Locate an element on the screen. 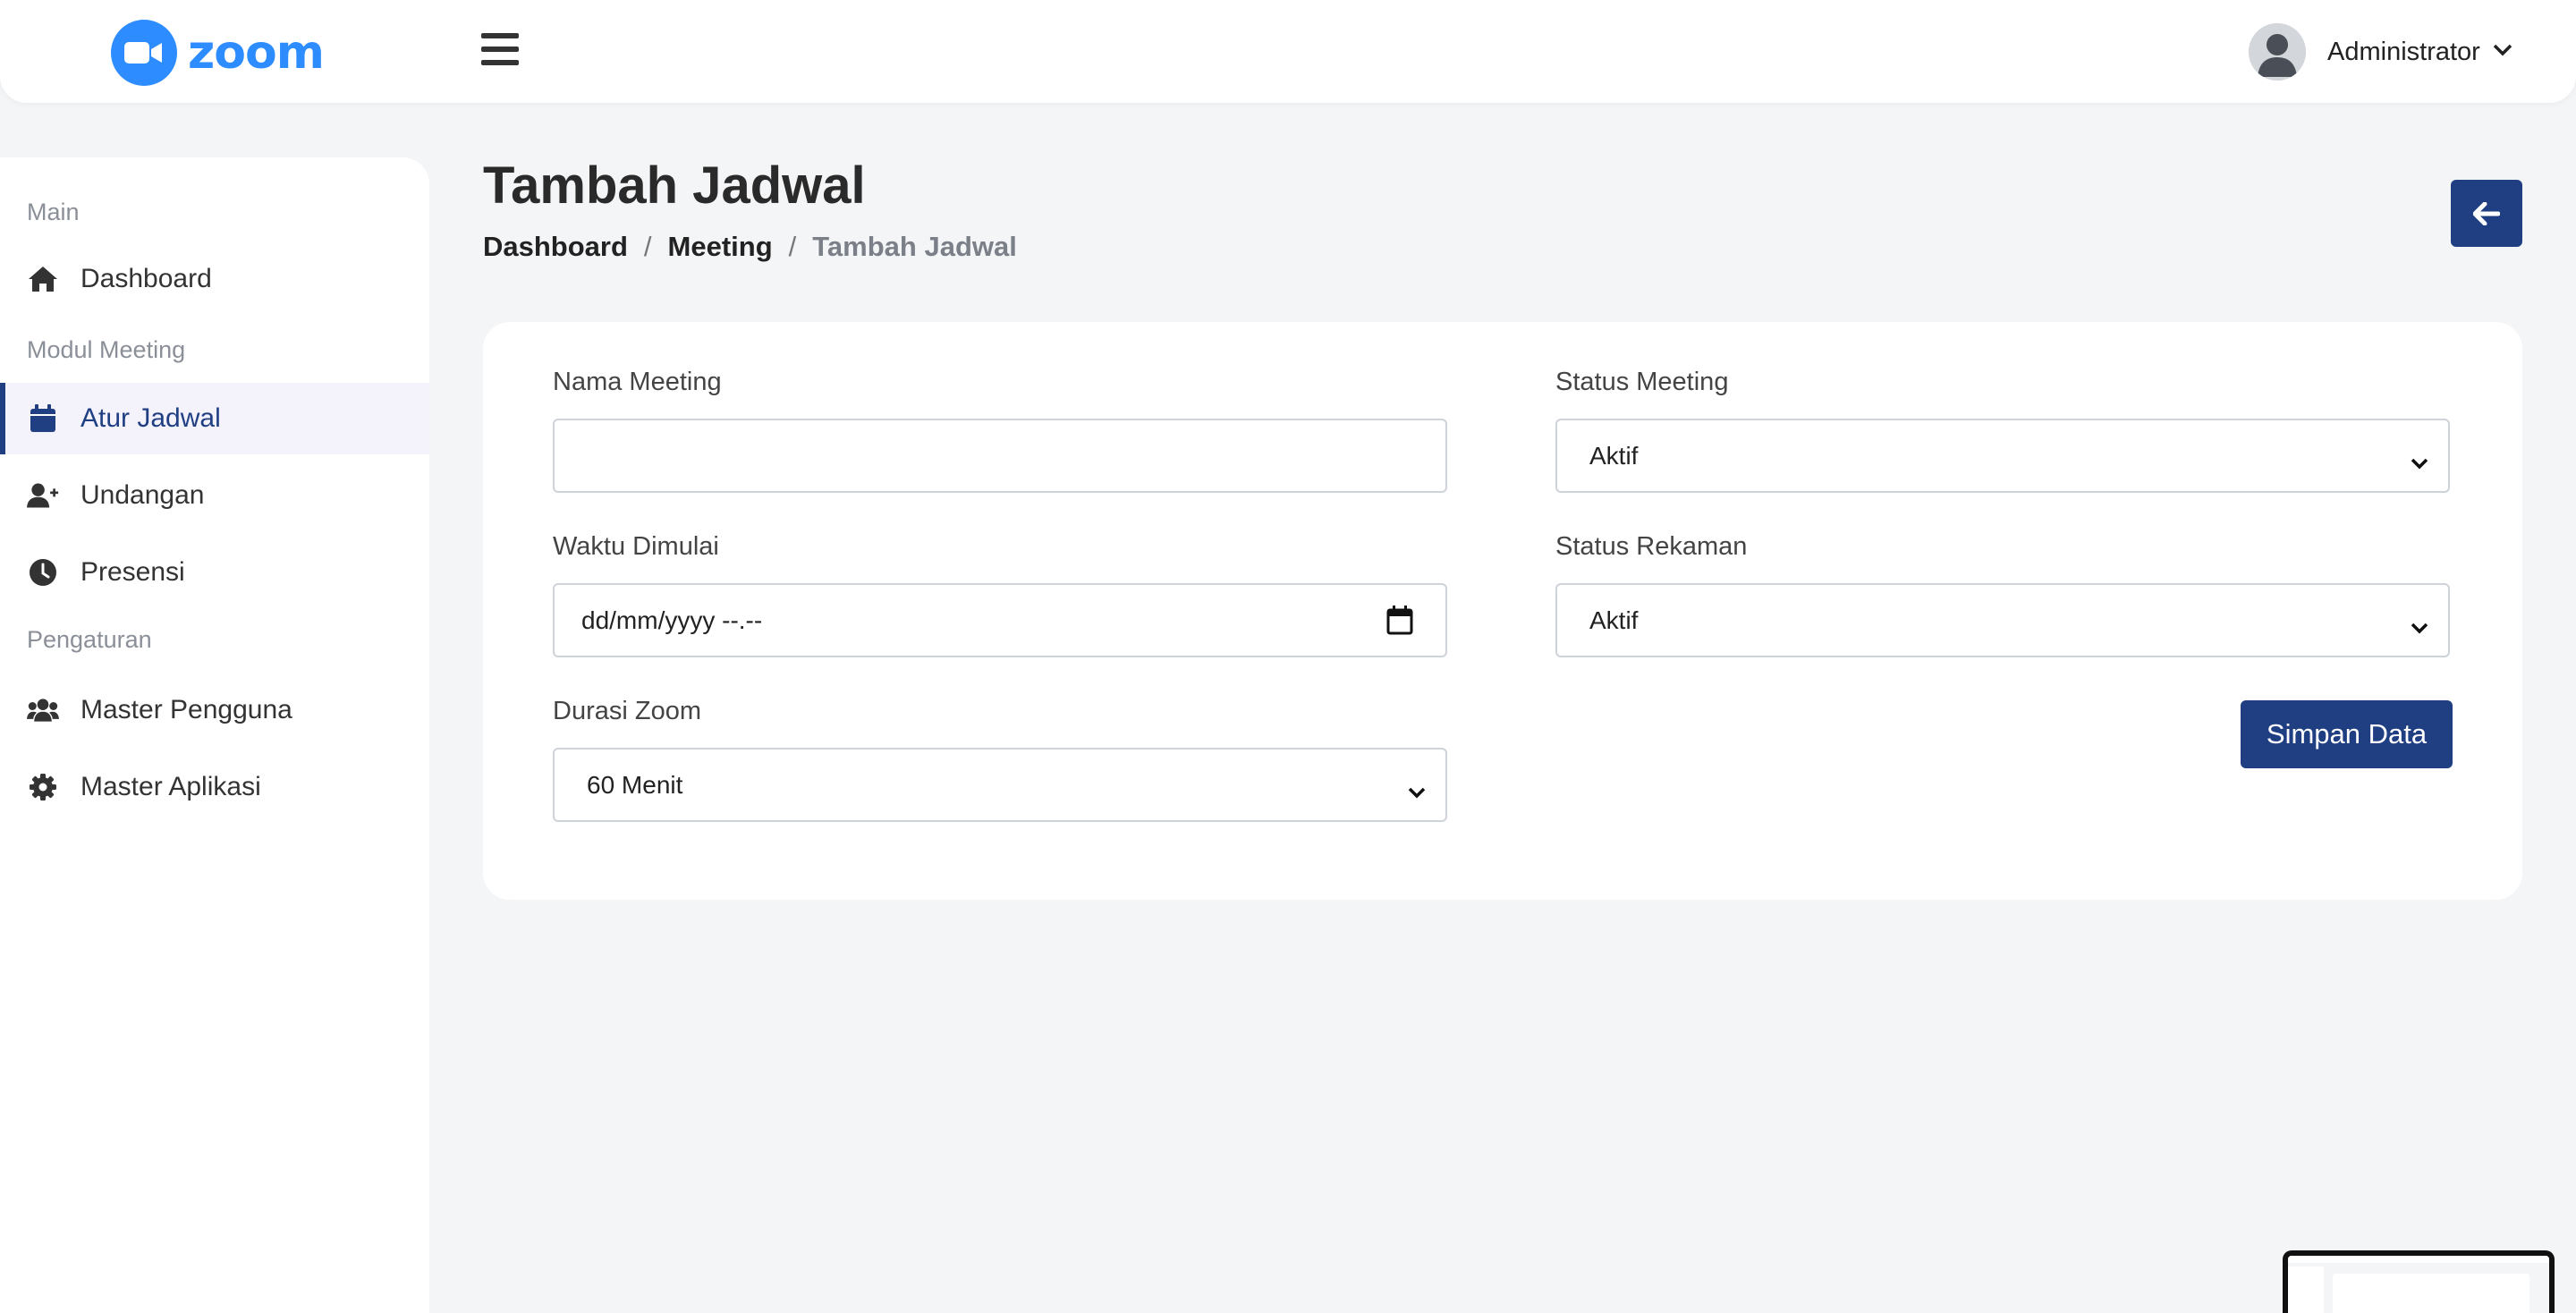 The height and width of the screenshot is (1313, 2576). user-plus-icon is located at coordinates (43, 495).